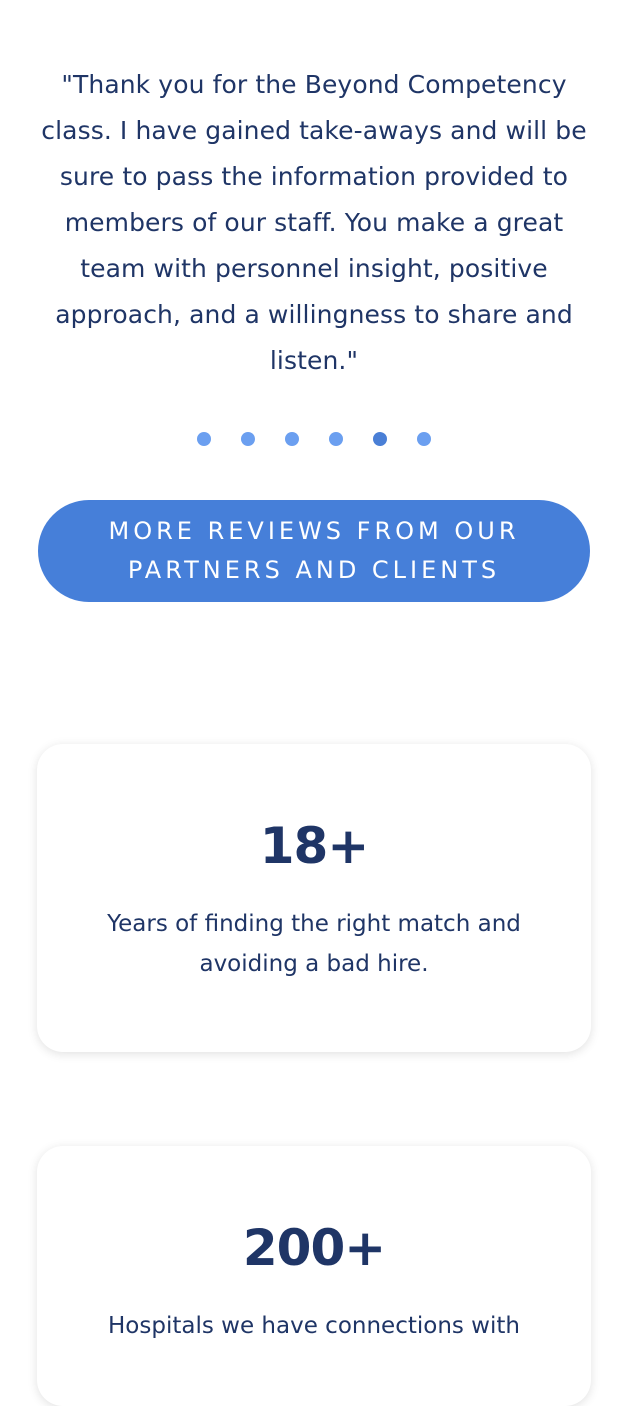 Image resolution: width=628 pixels, height=1406 pixels. Describe the element at coordinates (314, 846) in the screenshot. I see `stat-number: 18+` at that location.